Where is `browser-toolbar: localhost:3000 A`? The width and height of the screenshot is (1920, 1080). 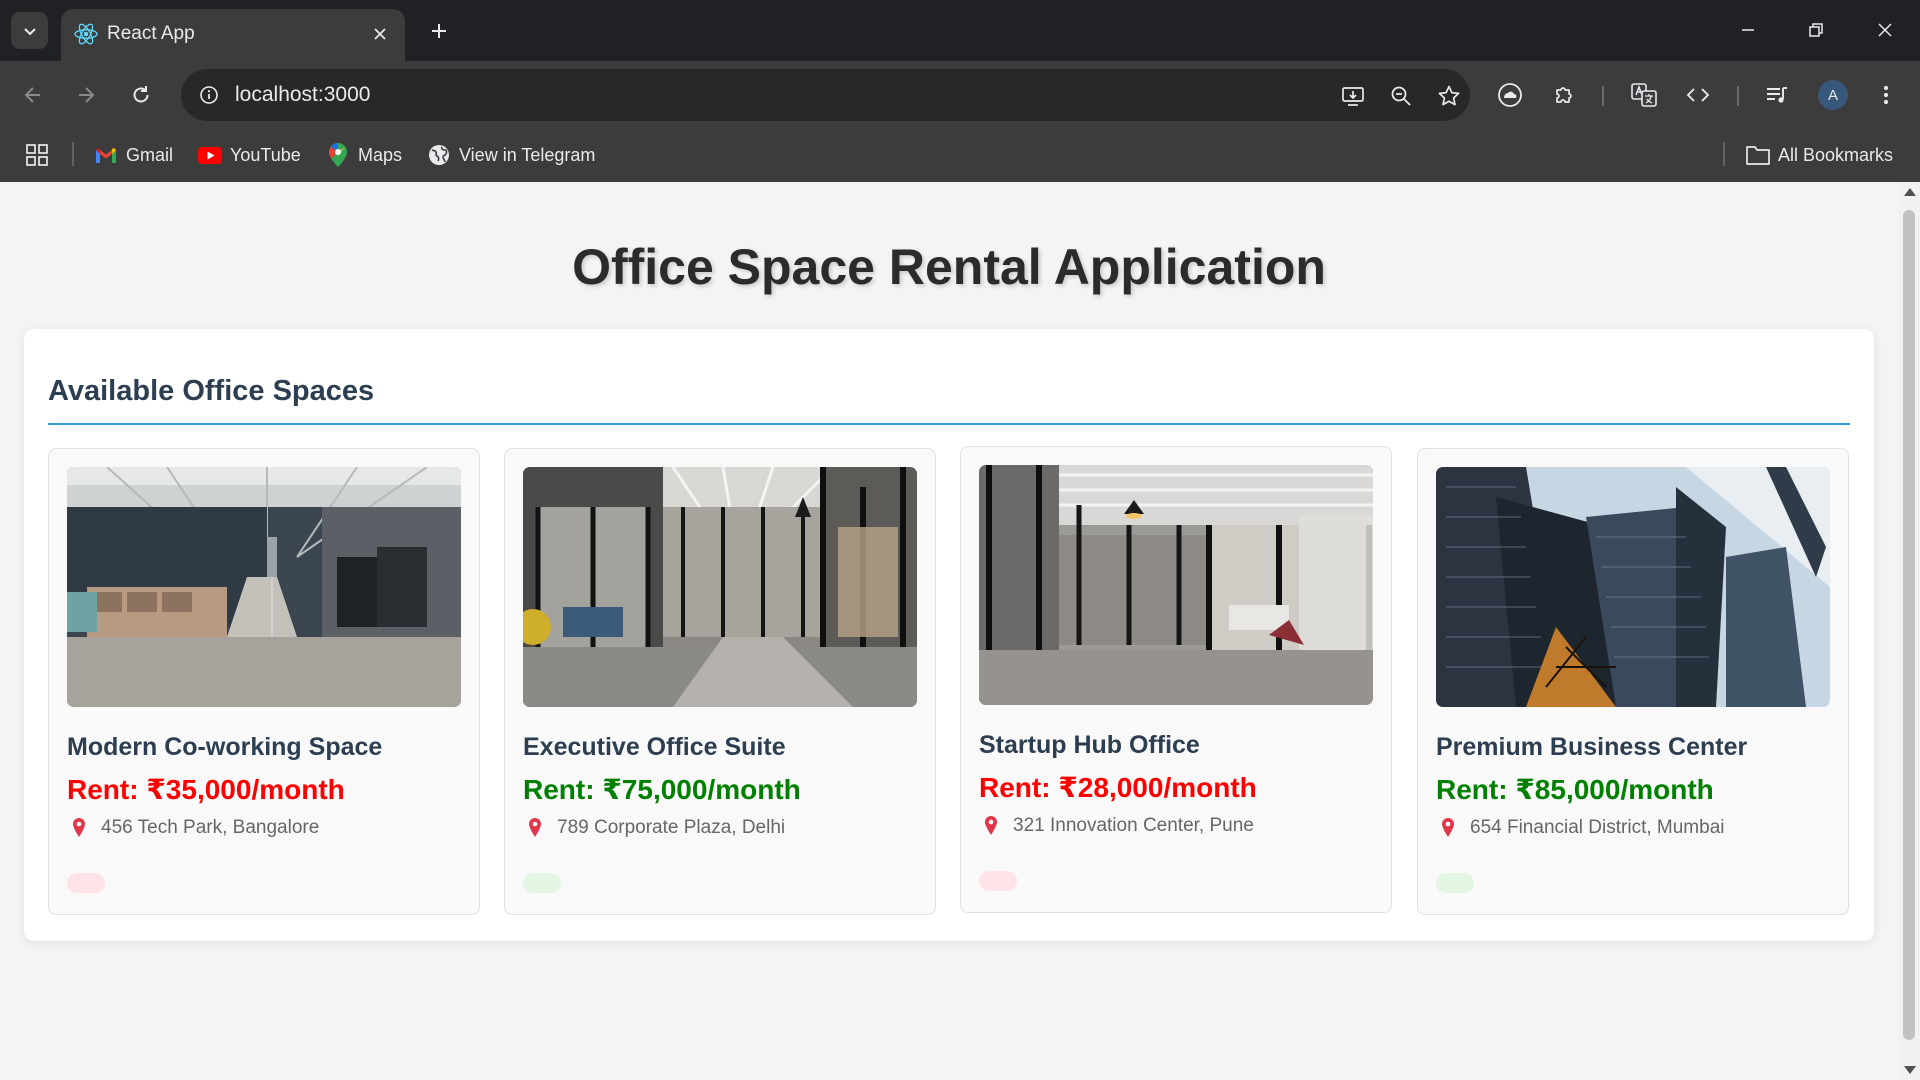 browser-toolbar: localhost:3000 A is located at coordinates (960, 94).